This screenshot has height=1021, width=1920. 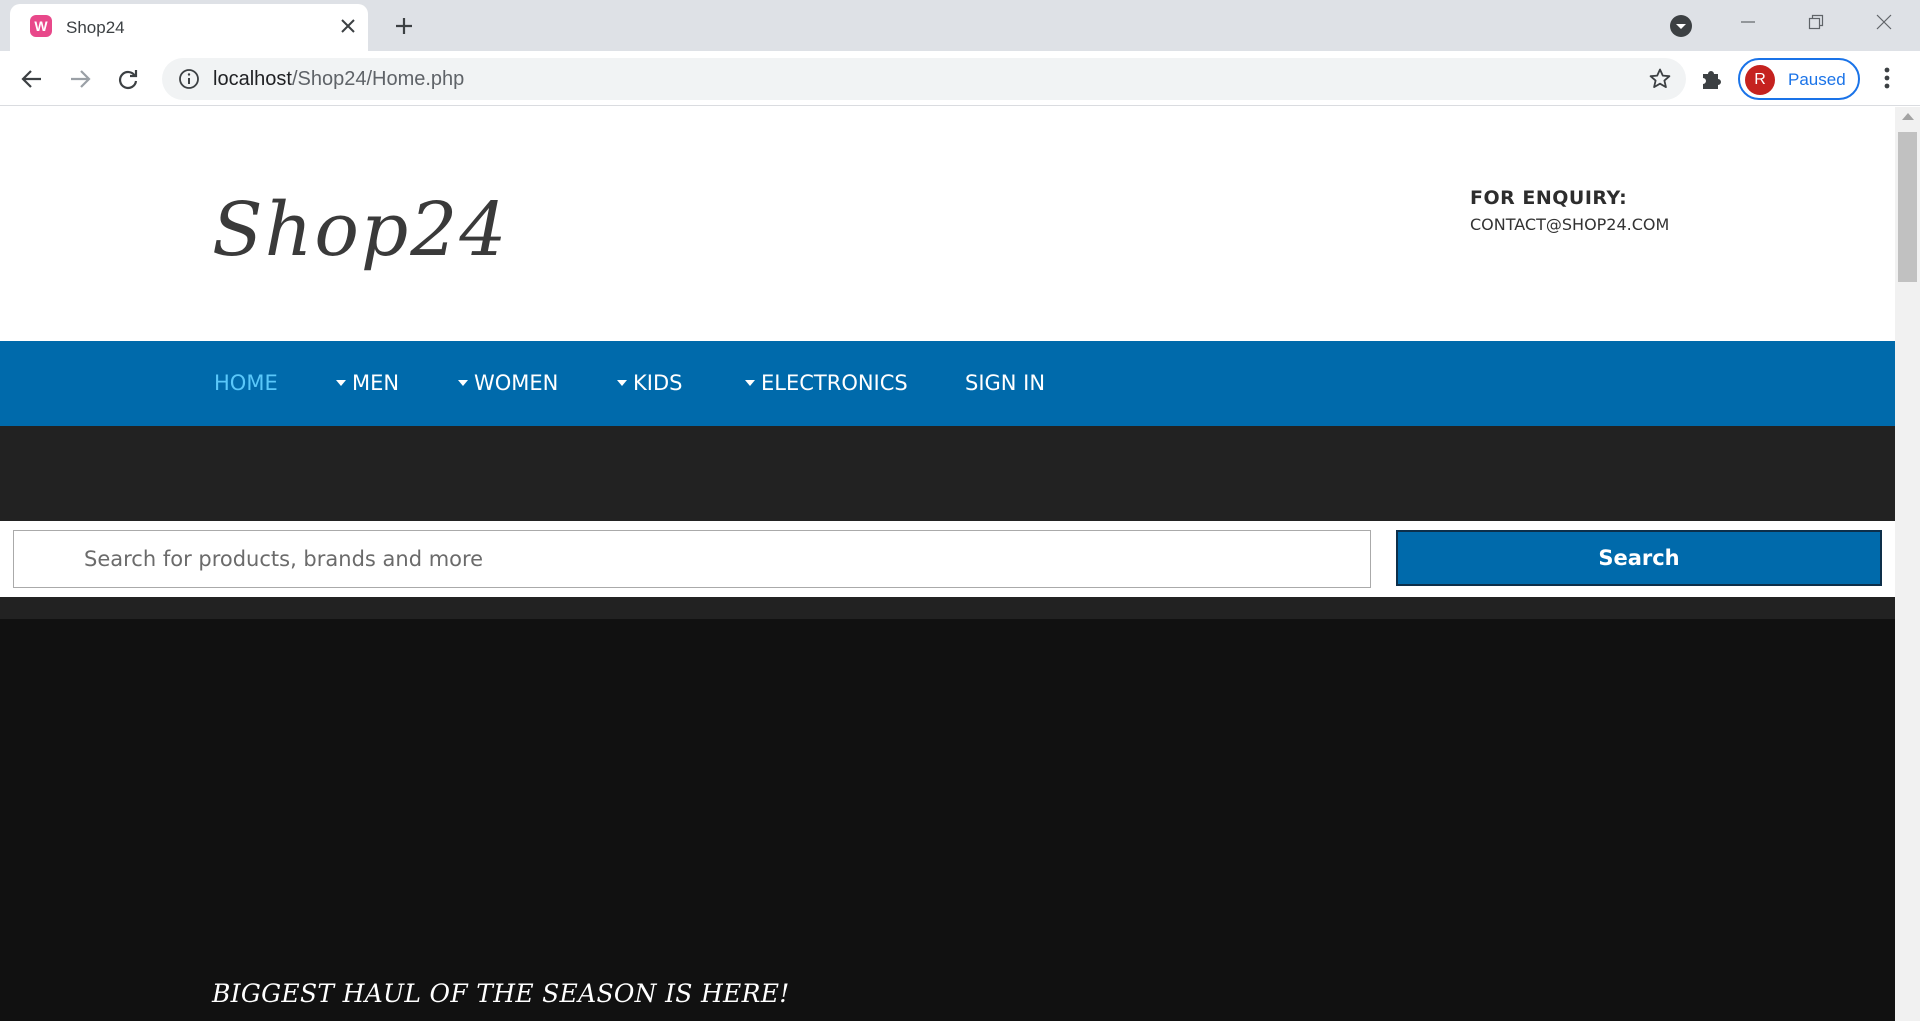 I want to click on address-bar: localhost/Shop24/Home.php, so click(x=924, y=79).